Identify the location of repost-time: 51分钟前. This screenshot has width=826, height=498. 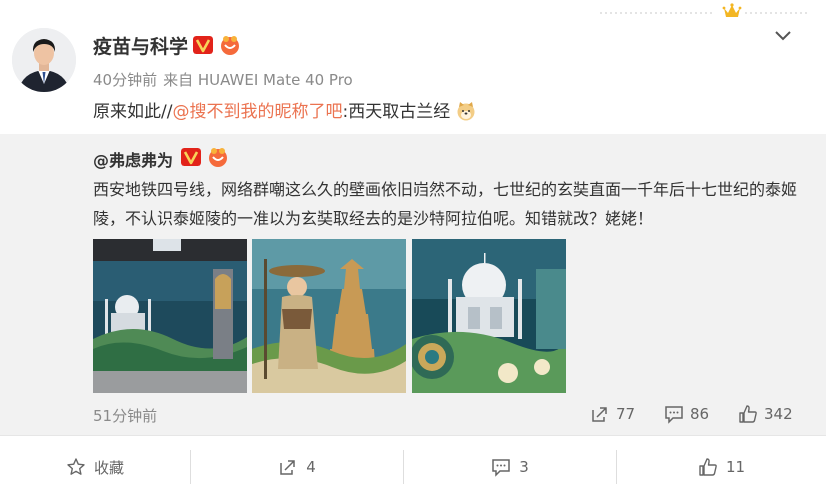
(125, 415).